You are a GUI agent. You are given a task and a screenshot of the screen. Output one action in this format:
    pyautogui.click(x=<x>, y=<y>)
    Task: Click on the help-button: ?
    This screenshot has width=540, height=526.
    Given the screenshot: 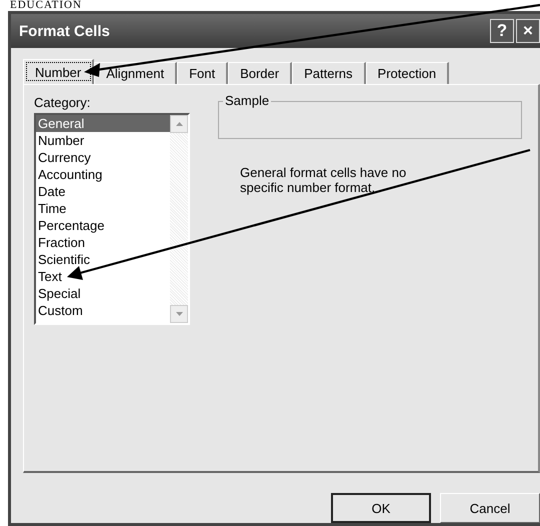 What is the action you would take?
    pyautogui.click(x=502, y=31)
    